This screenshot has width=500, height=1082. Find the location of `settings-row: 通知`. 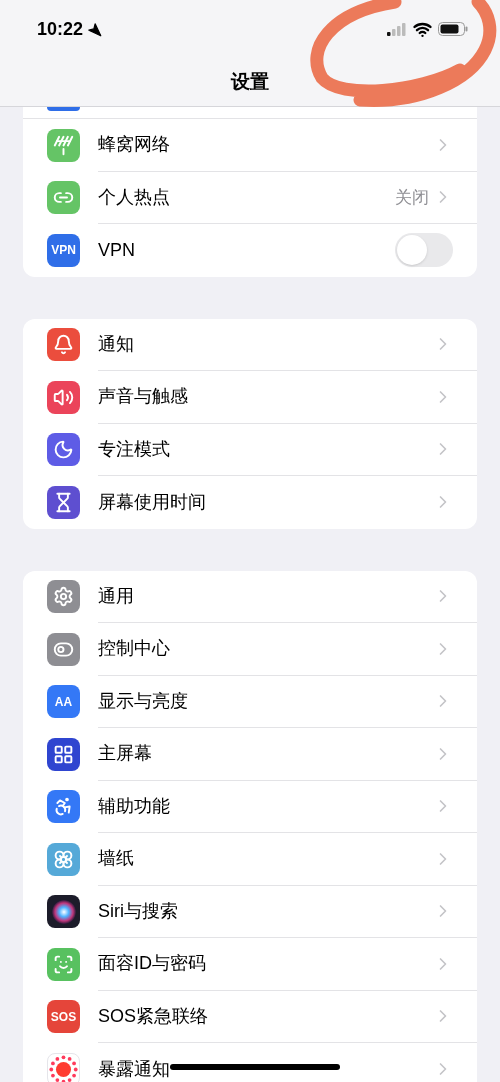

settings-row: 通知 is located at coordinates (250, 344).